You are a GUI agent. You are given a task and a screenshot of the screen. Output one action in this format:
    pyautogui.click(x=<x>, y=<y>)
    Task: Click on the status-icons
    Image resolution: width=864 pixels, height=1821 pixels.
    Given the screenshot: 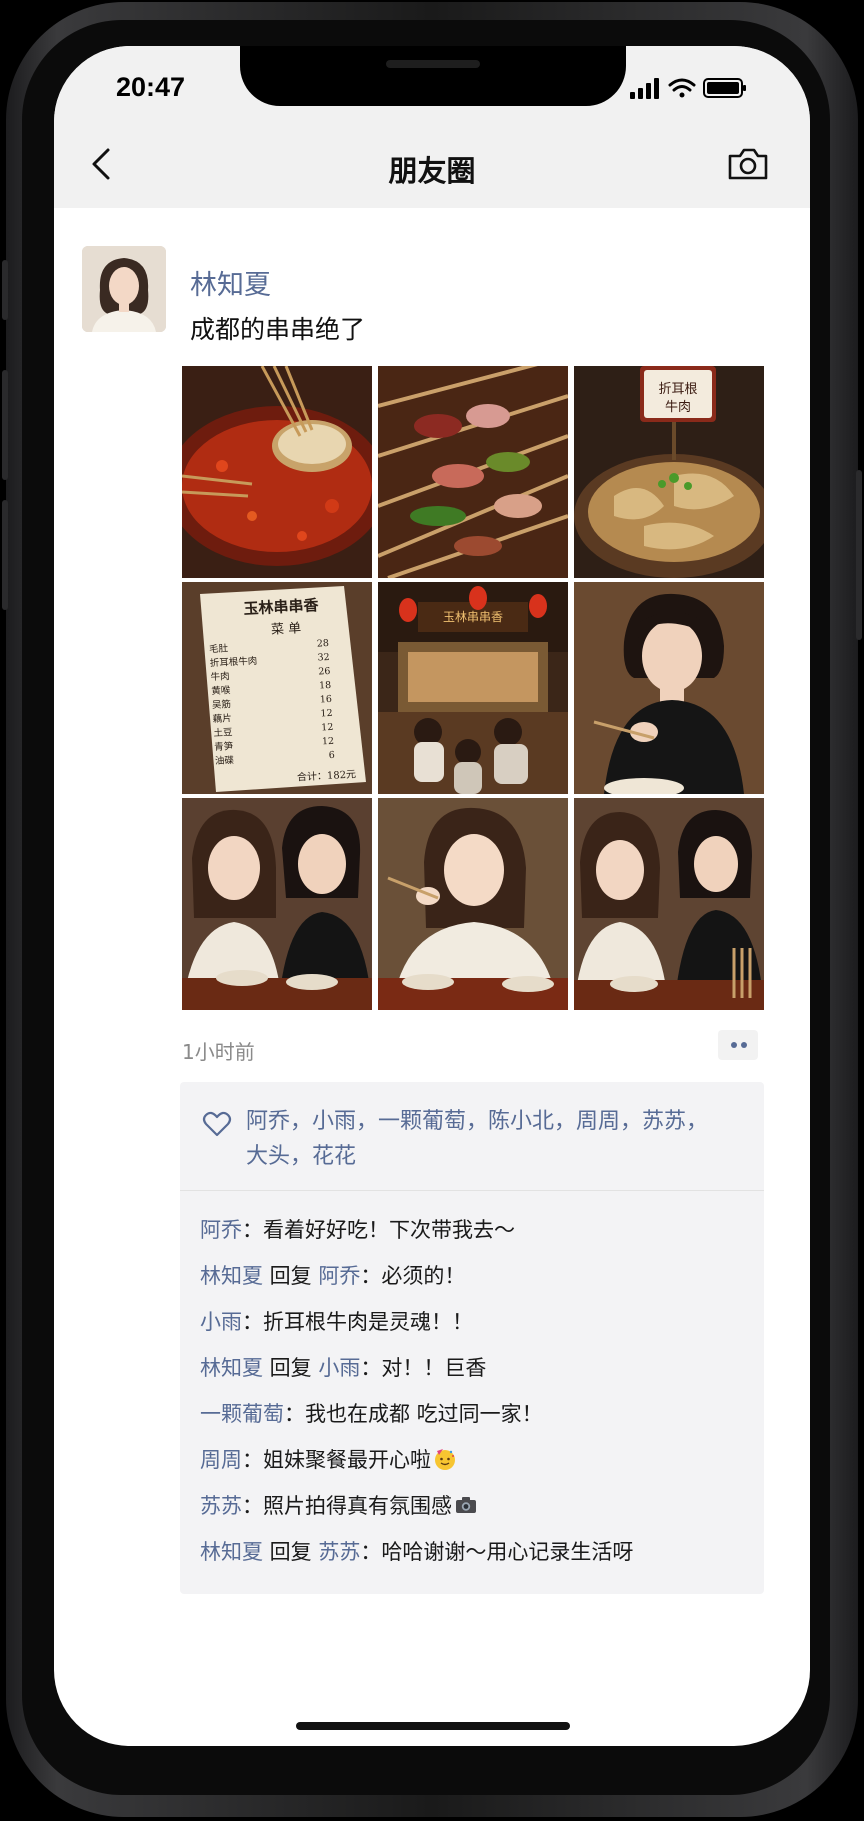 What is the action you would take?
    pyautogui.click(x=690, y=88)
    